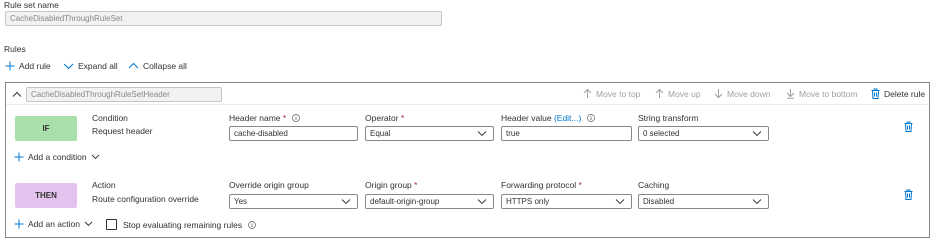 This screenshot has width=936, height=244. I want to click on condition-type: Request header, so click(122, 131).